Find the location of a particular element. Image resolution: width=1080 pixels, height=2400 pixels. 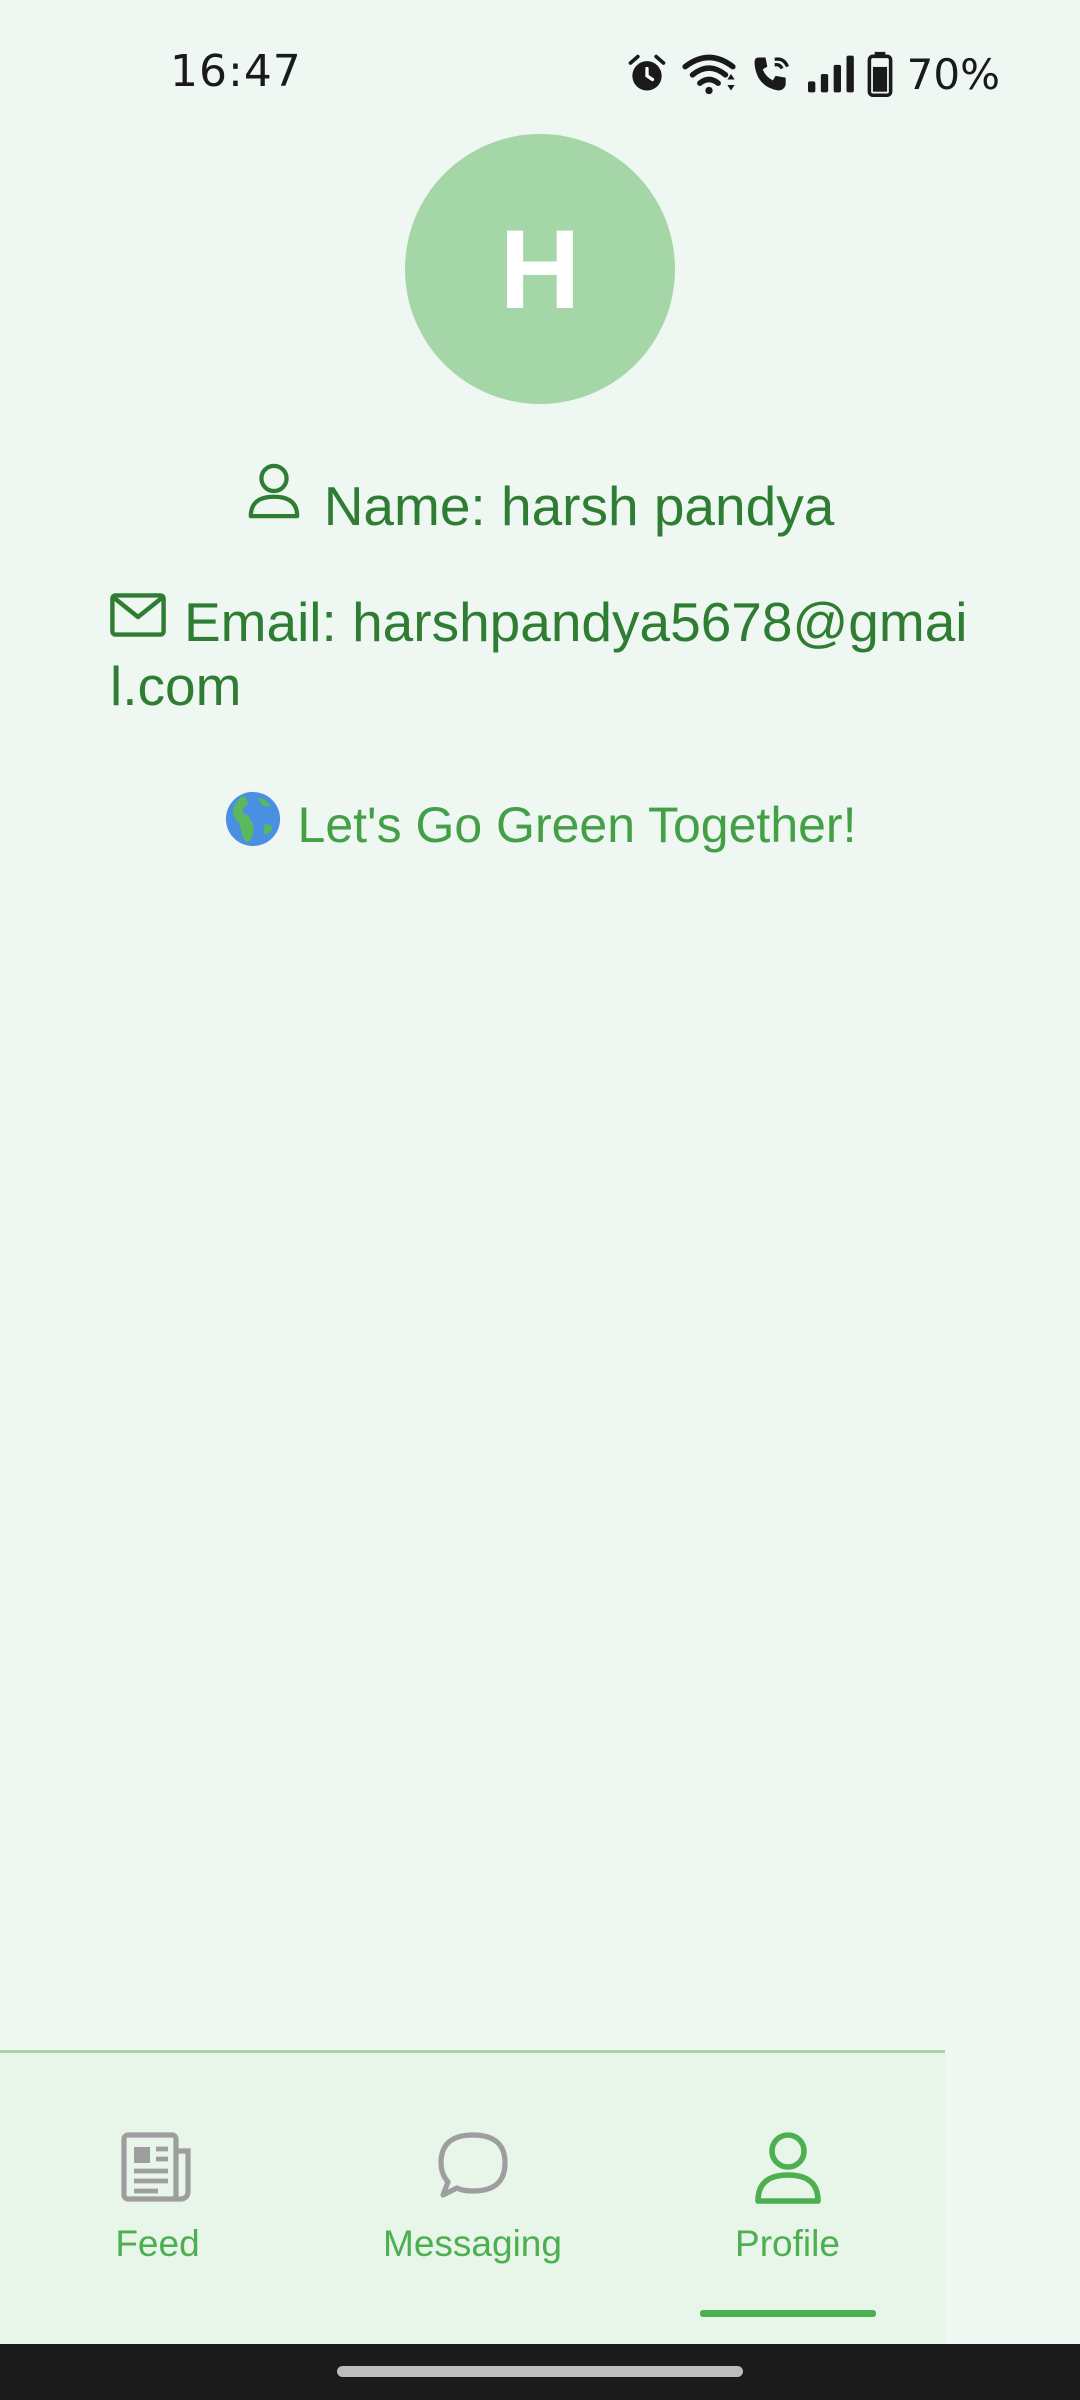

nav-item-messaging: Messaging is located at coordinates (472, 2200).